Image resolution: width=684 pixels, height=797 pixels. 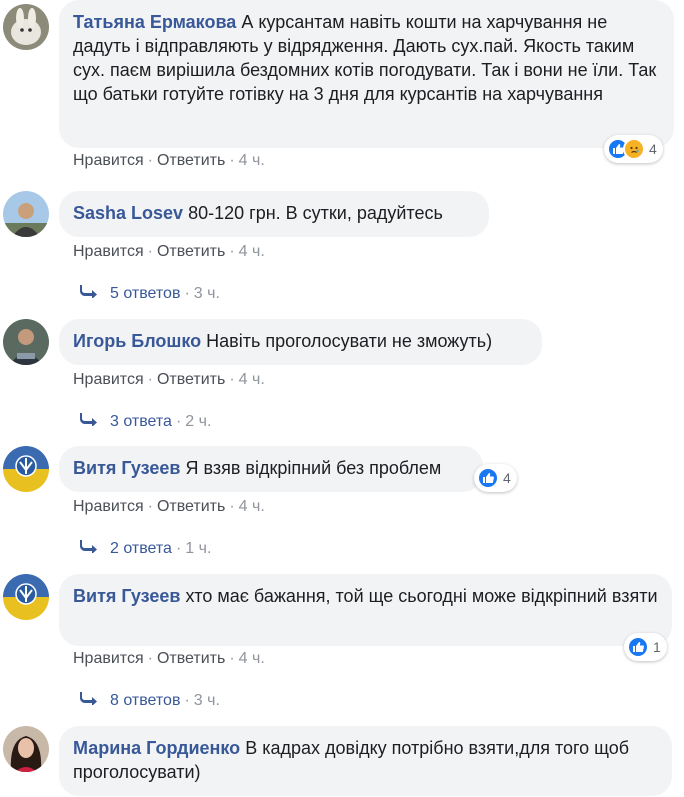 I want to click on reactions-summary: 1, so click(x=645, y=647).